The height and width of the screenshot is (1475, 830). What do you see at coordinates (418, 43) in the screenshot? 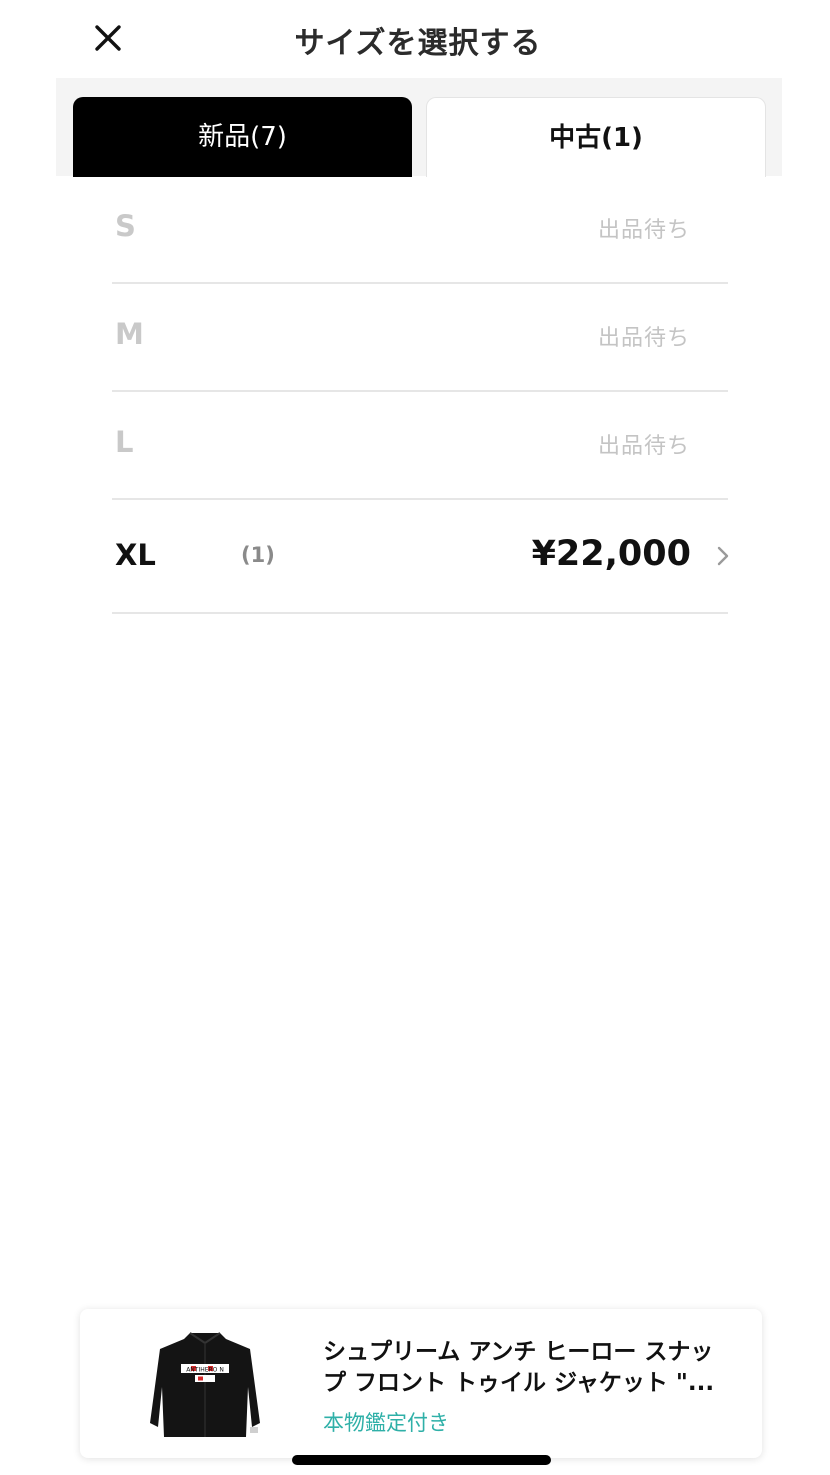
I see `page-title: サイズを選択する` at bounding box center [418, 43].